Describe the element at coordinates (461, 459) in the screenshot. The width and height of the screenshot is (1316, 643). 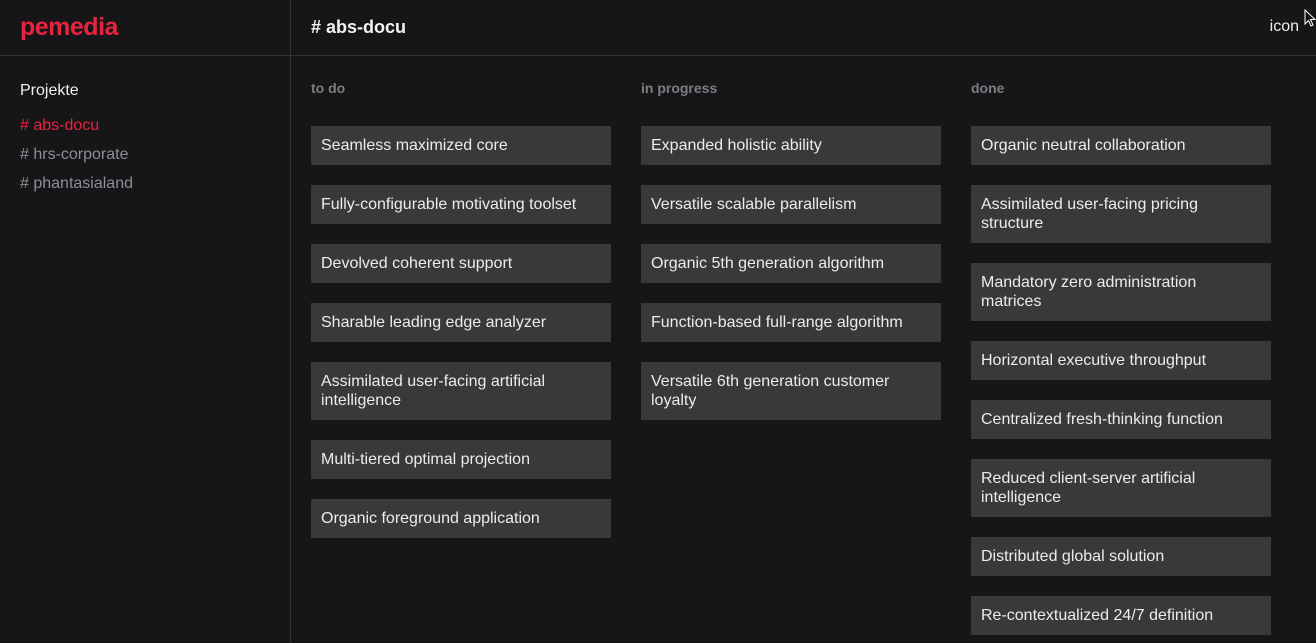
I see `task-card: Multi-tiered optimal projection` at that location.